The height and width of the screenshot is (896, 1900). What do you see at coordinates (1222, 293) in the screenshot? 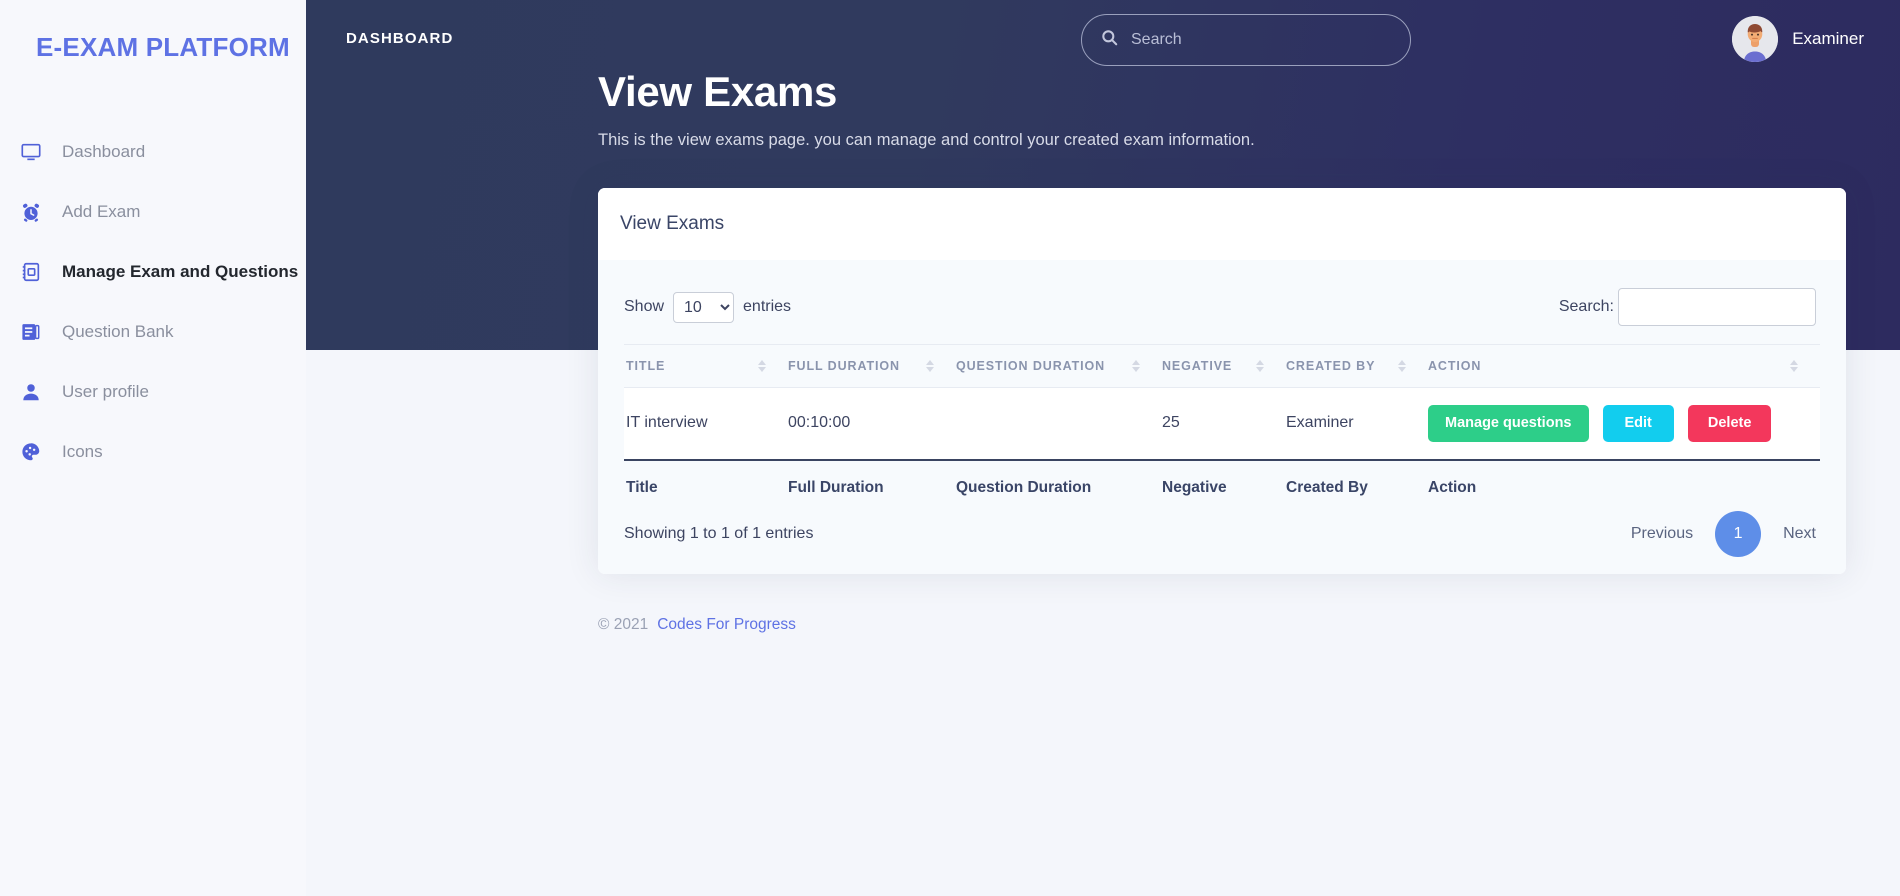
I see `datatable-controls: Show 102550100 entries Search:` at bounding box center [1222, 293].